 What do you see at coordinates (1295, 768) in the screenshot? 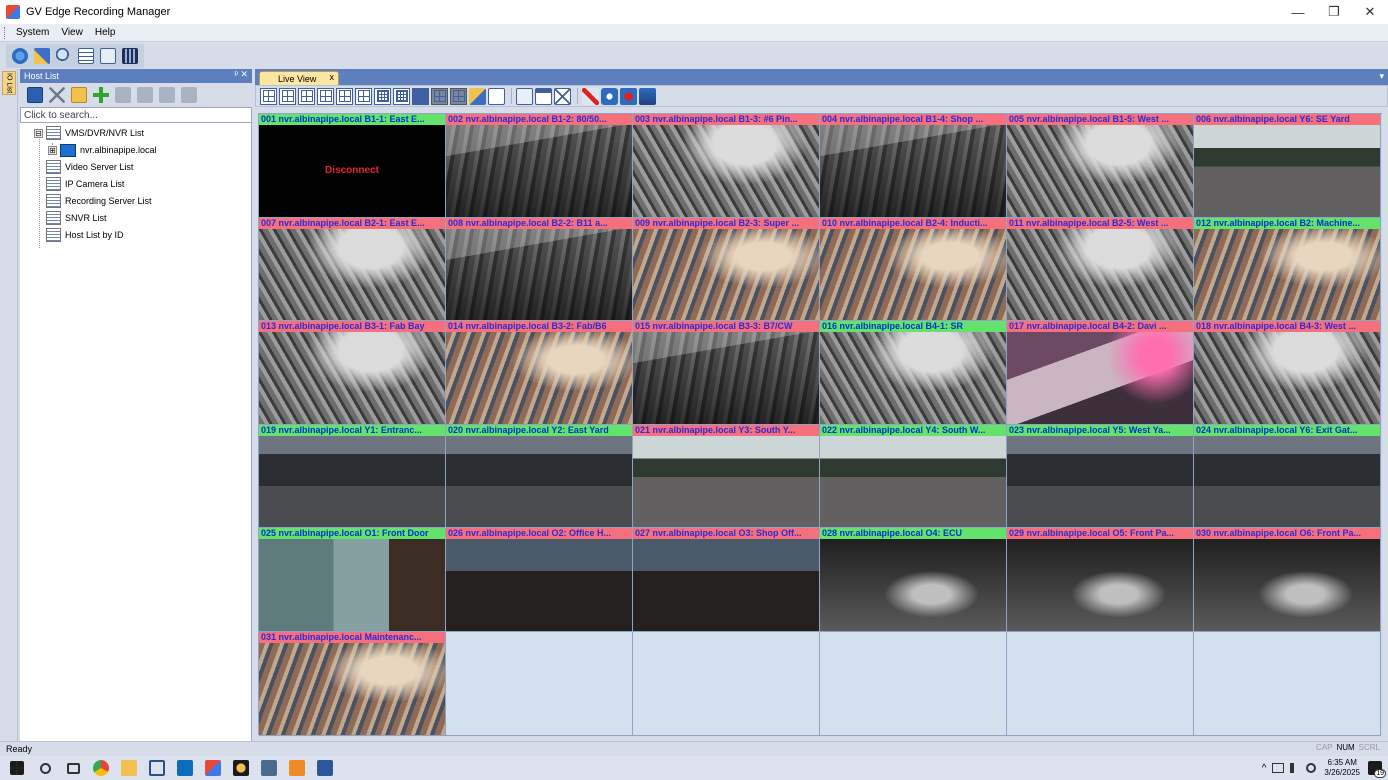
I see `volume-icon` at bounding box center [1295, 768].